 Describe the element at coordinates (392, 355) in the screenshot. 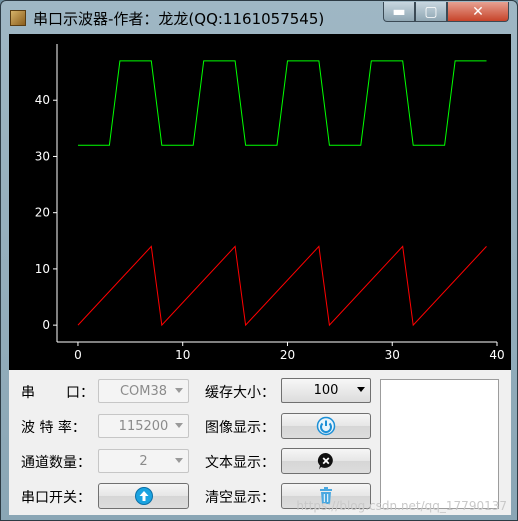

I see `x-tick-label: 30` at that location.